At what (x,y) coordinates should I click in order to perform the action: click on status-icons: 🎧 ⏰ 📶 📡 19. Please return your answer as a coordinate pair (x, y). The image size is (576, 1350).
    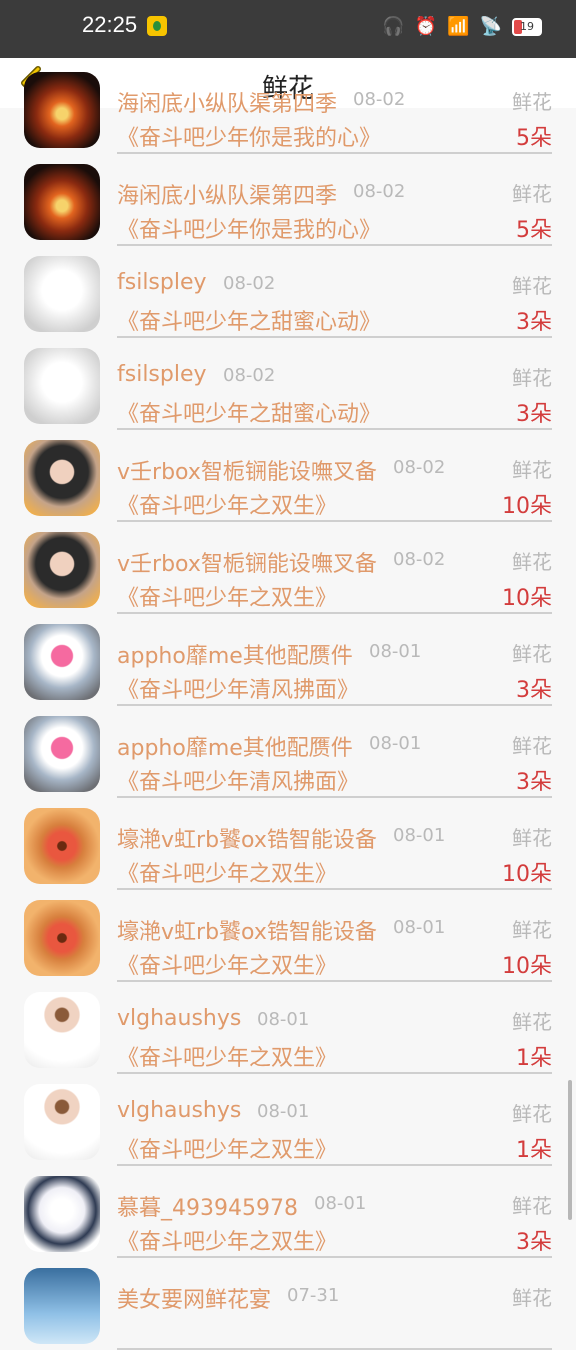
    Looking at the image, I should click on (462, 26).